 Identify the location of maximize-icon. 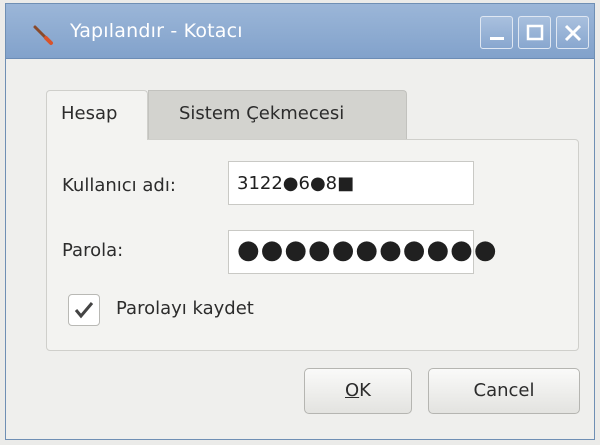
(535, 32).